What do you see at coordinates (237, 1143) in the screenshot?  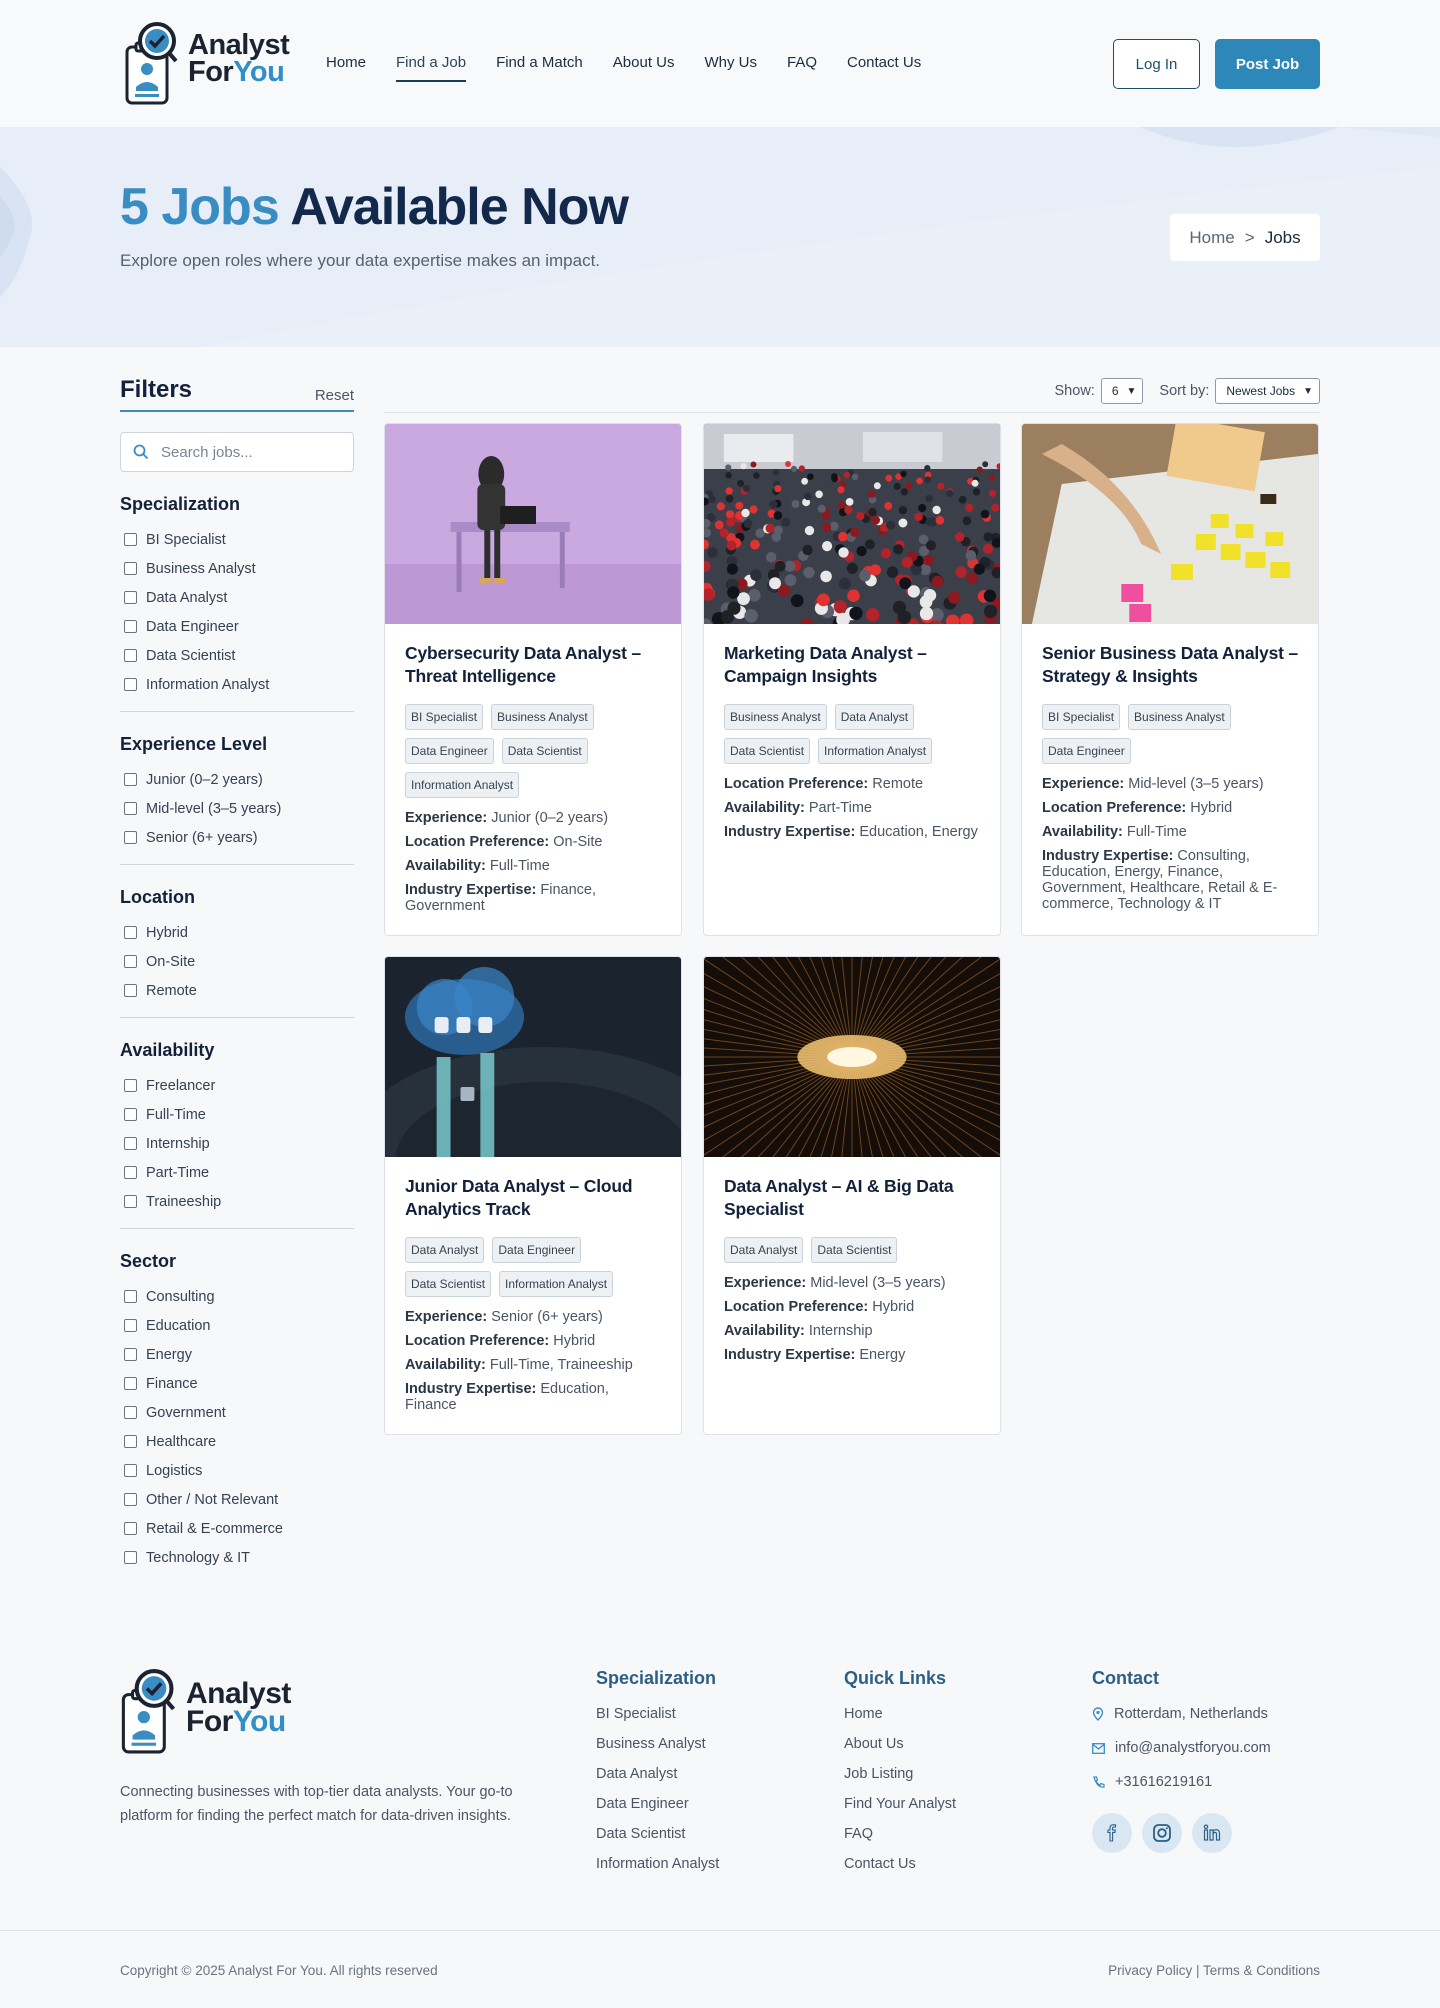 I see `filter-option-internship: Internship` at bounding box center [237, 1143].